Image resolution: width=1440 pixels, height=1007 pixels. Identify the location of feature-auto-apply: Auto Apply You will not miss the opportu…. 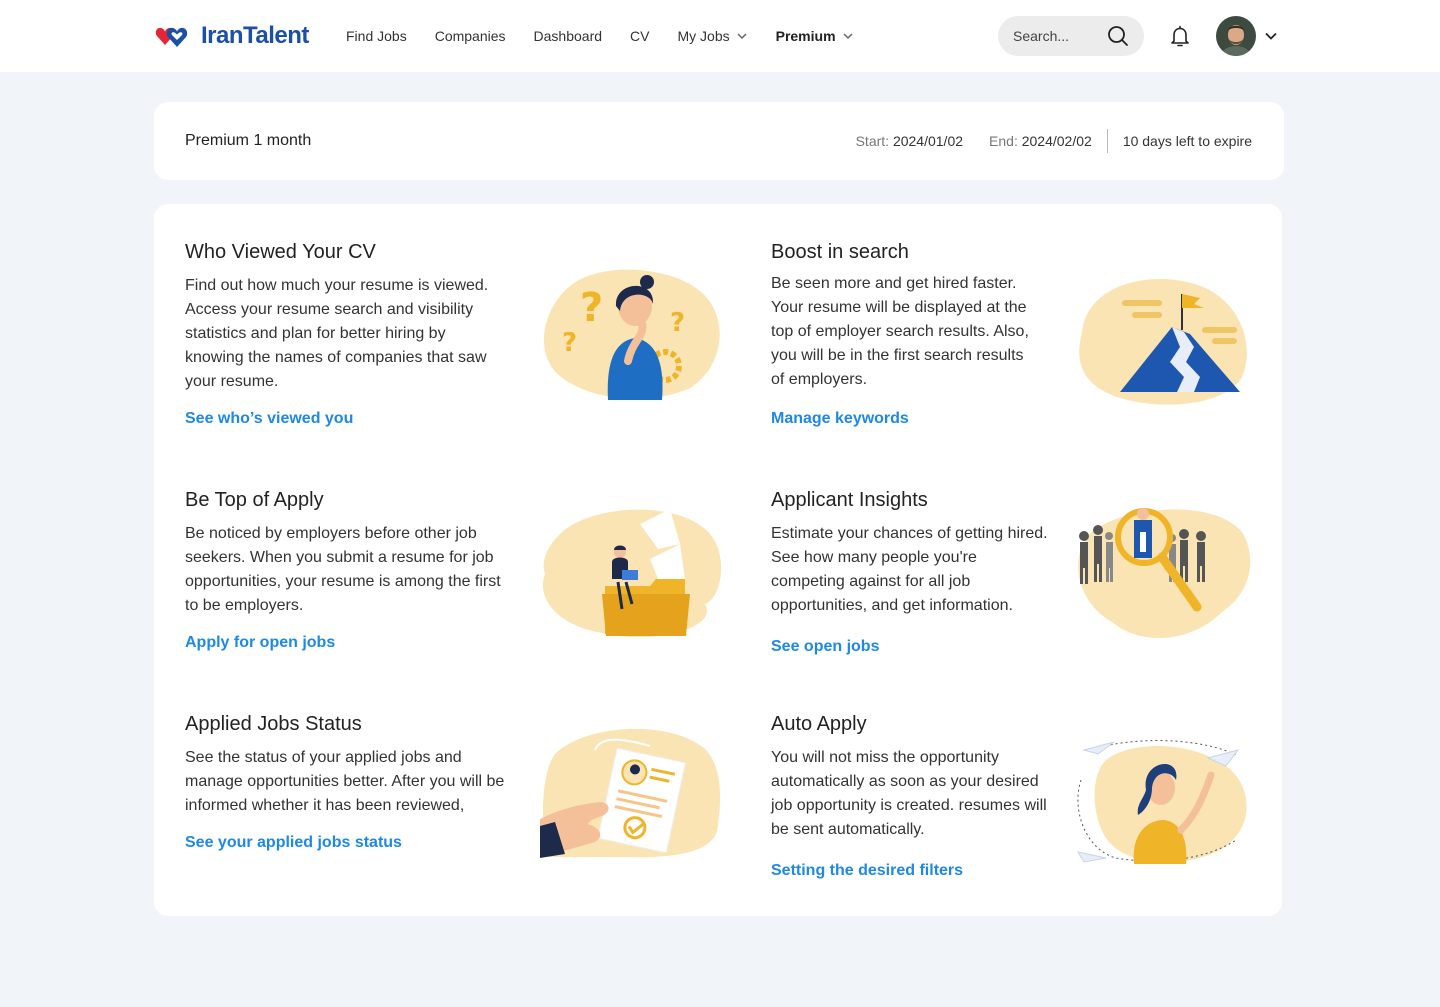
(911, 796).